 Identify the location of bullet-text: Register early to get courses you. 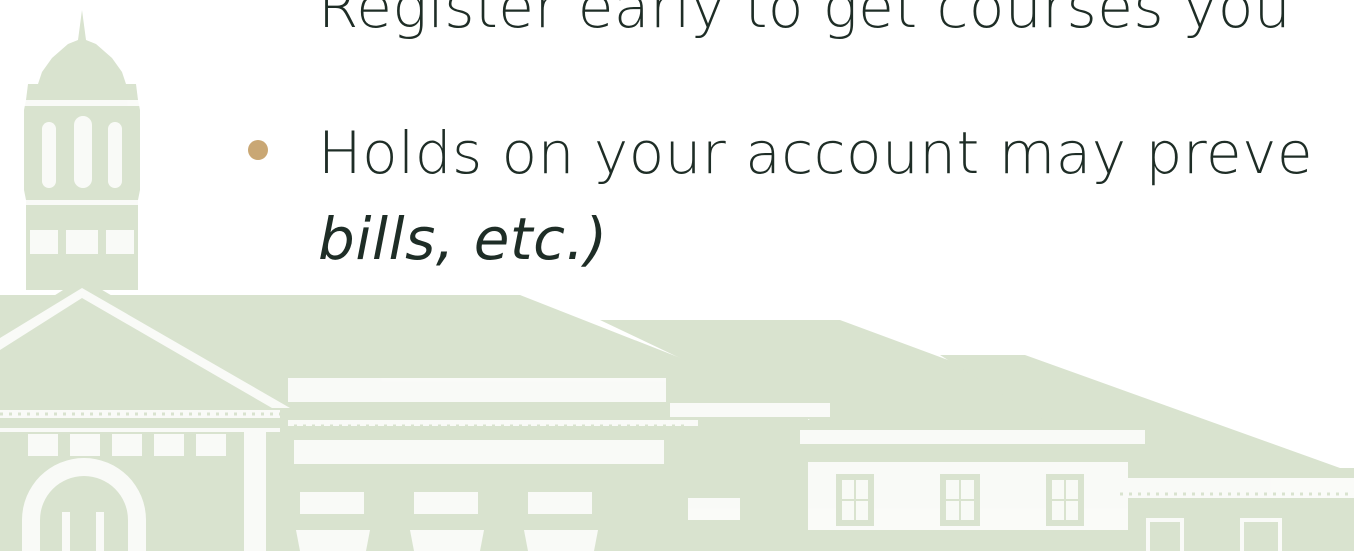
(805, 20).